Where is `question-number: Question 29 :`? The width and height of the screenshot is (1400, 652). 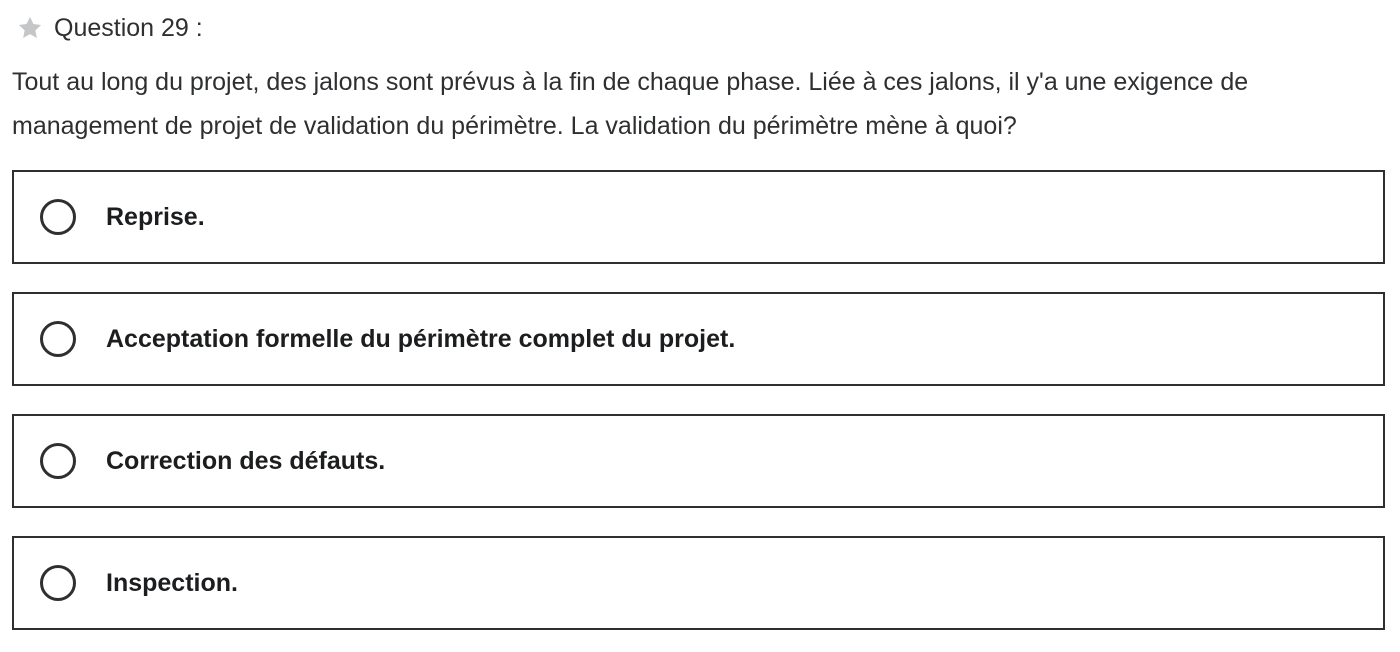 question-number: Question 29 : is located at coordinates (128, 27).